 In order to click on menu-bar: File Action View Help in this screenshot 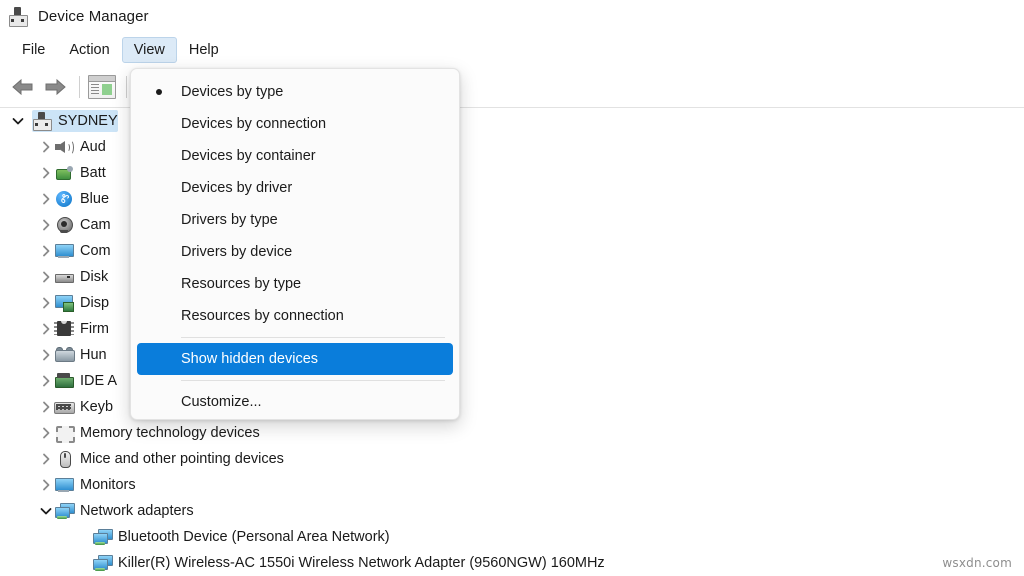, I will do `click(512, 49)`.